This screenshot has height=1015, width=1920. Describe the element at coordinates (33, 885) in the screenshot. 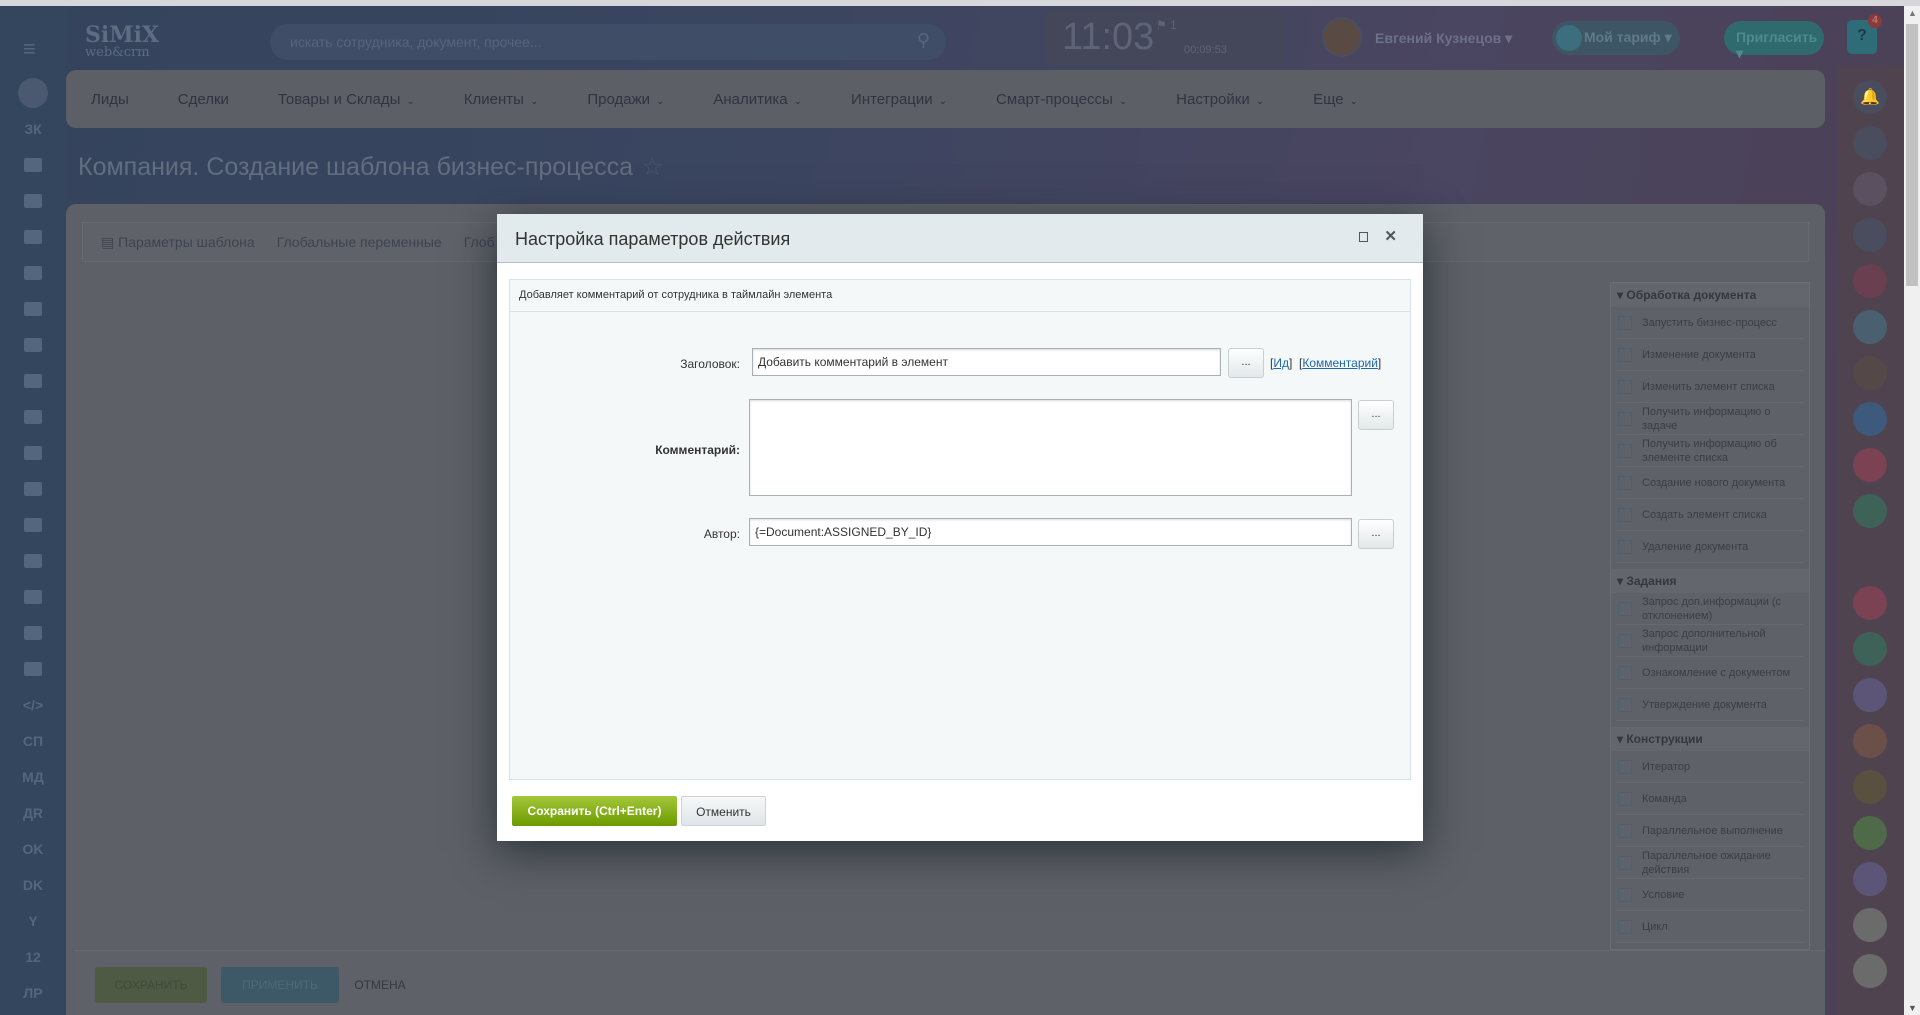

I see `sidebar-item: DK` at that location.